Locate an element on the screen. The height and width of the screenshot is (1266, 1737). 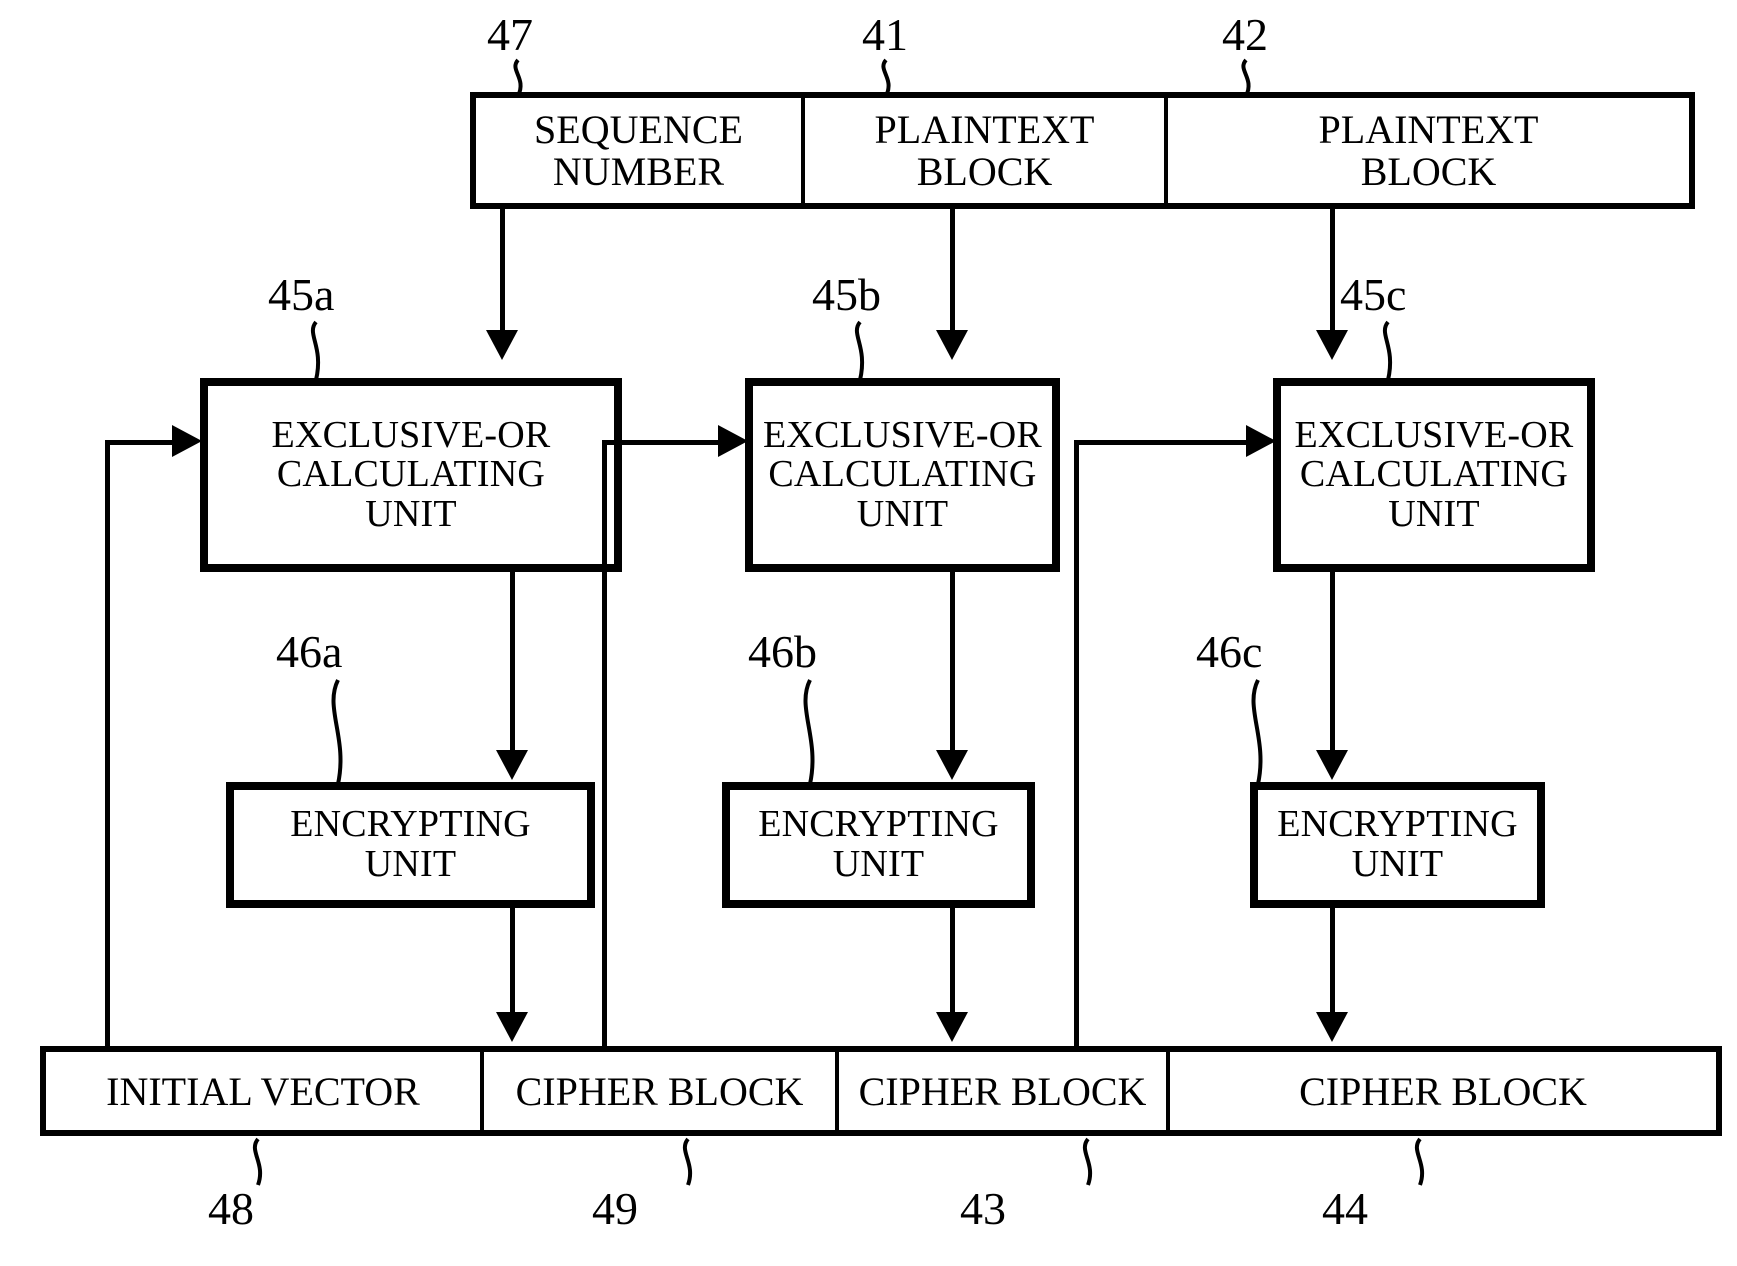
xor-45c-line2: CALCULATING is located at coordinates (1434, 474).